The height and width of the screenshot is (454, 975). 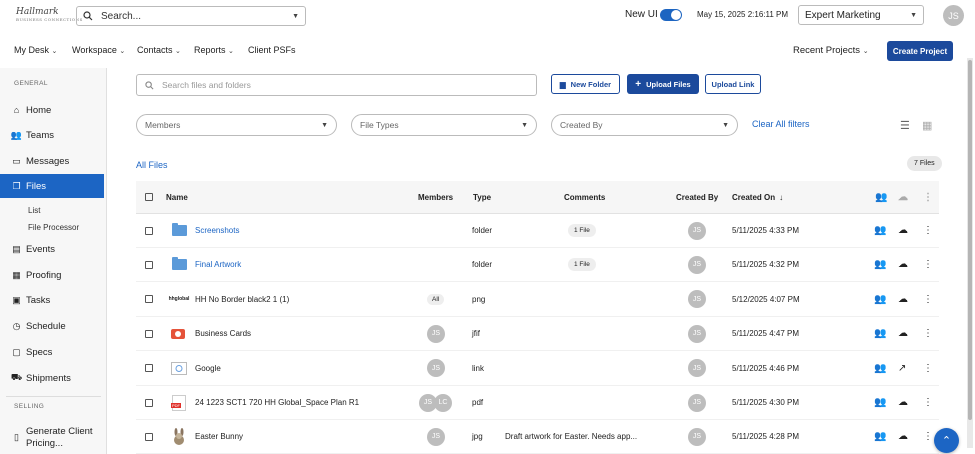 What do you see at coordinates (223, 333) in the screenshot?
I see `file-name: Business Cards` at bounding box center [223, 333].